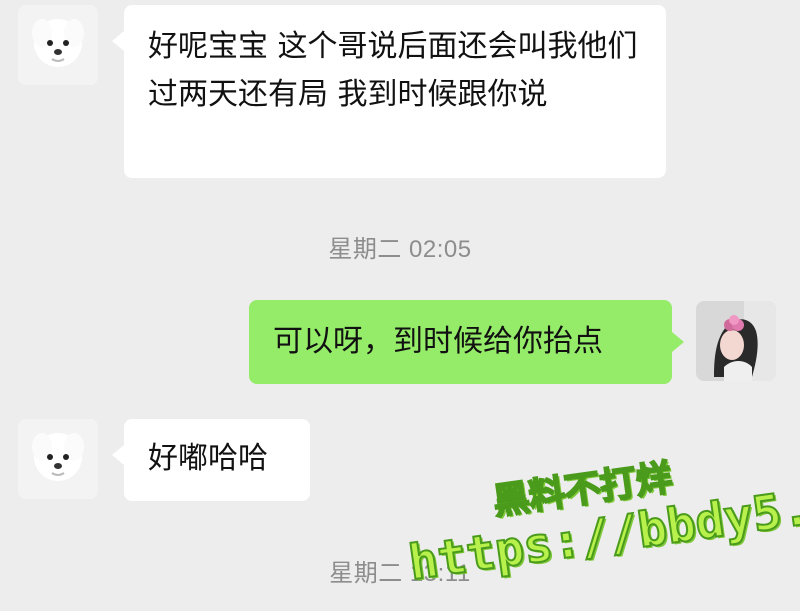  What do you see at coordinates (208, 458) in the screenshot?
I see `incoming-message-2-text: 好嘟哈哈` at bounding box center [208, 458].